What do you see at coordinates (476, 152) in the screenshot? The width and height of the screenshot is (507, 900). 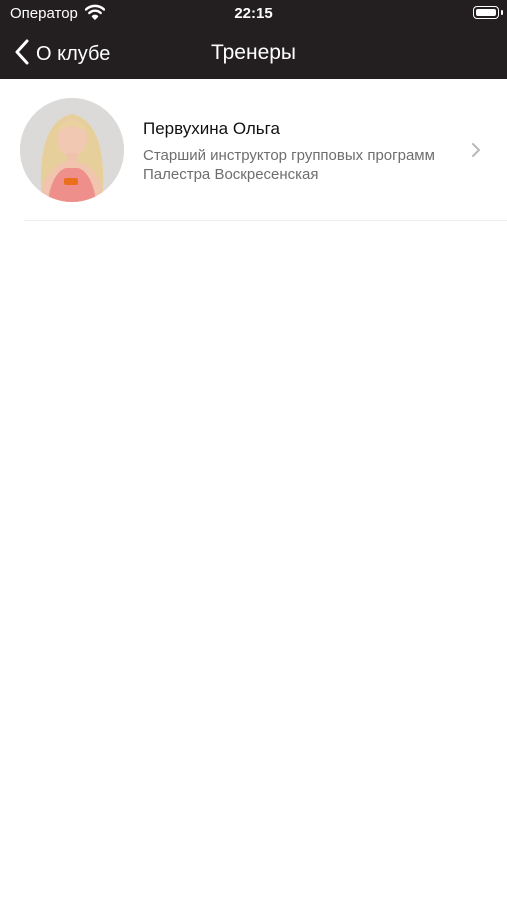 I see `chevron-right-icon` at bounding box center [476, 152].